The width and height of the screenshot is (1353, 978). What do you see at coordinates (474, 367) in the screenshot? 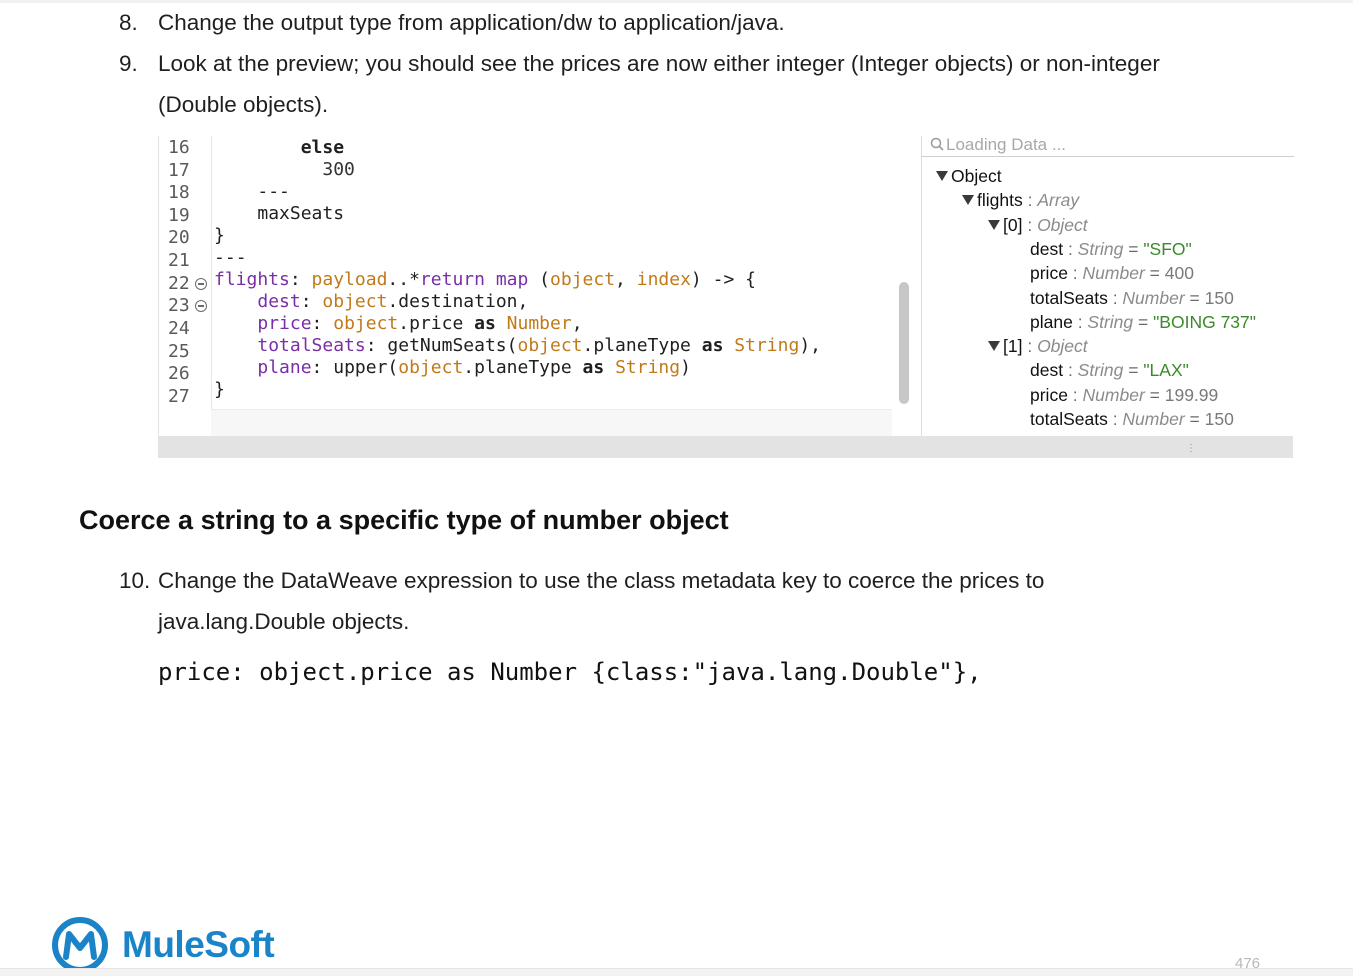
I see `code-line: plane: upper(object.planeType as String)` at bounding box center [474, 367].